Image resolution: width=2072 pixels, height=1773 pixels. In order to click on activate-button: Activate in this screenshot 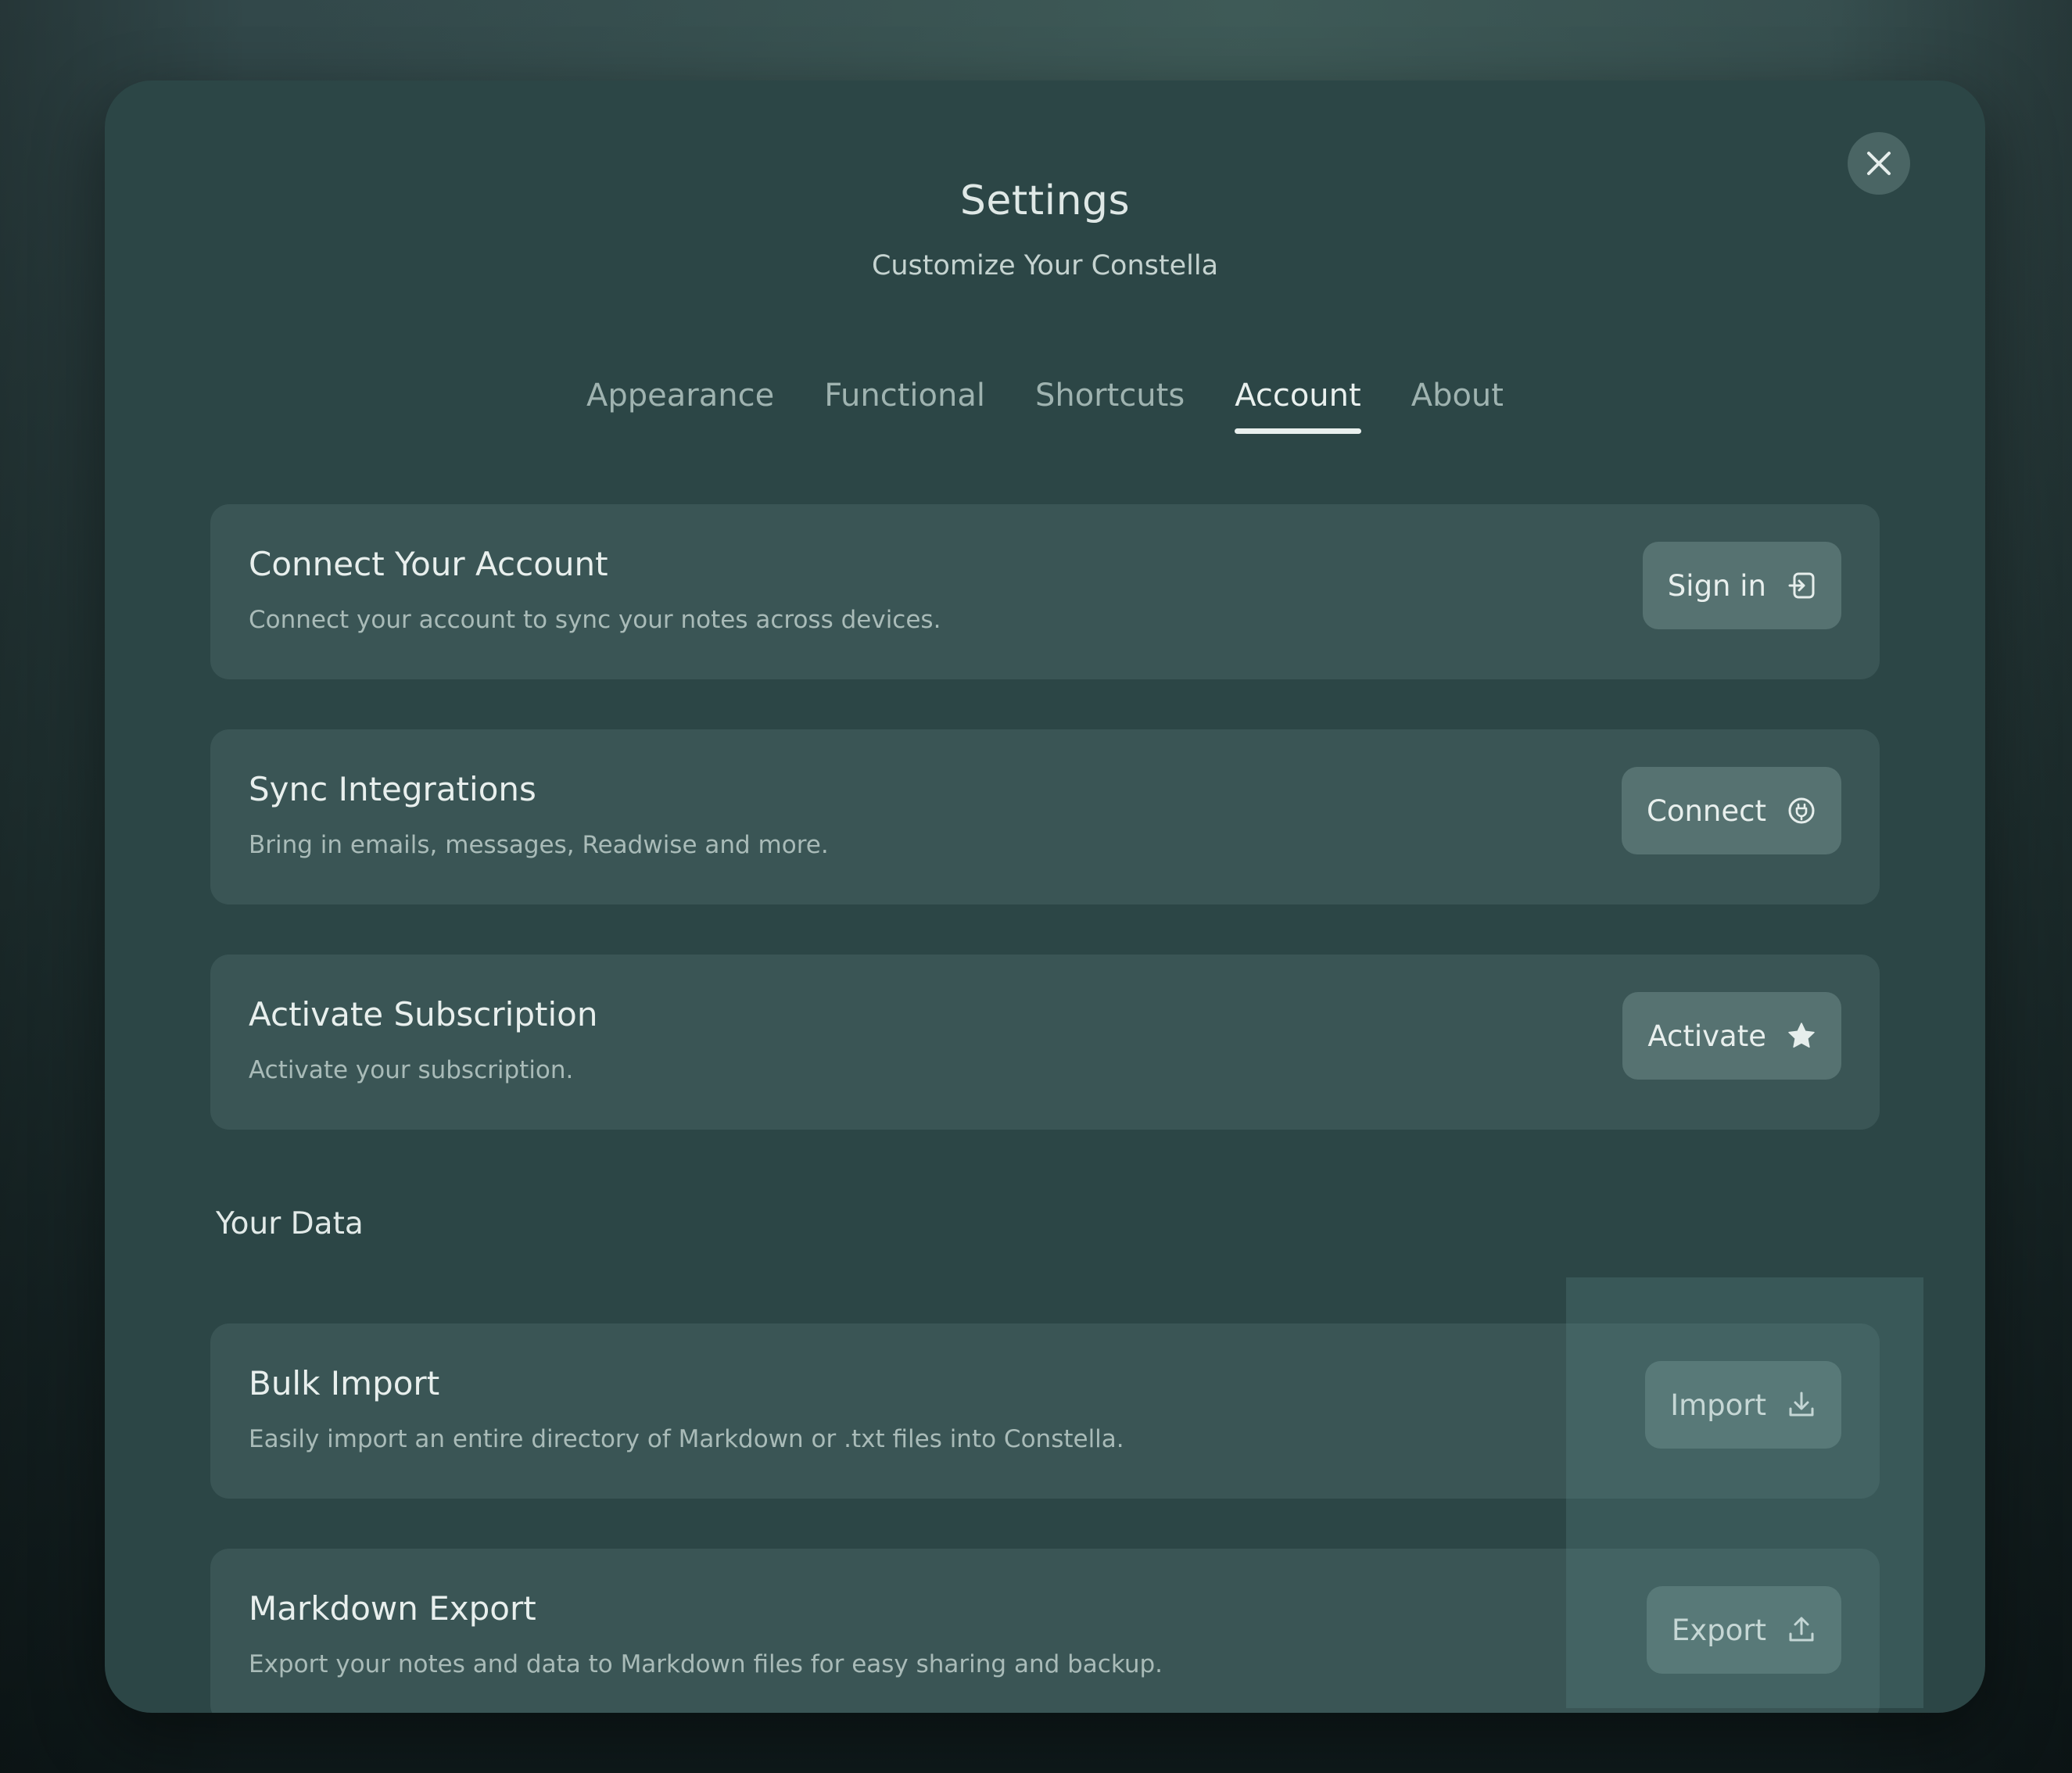, I will do `click(1732, 1036)`.